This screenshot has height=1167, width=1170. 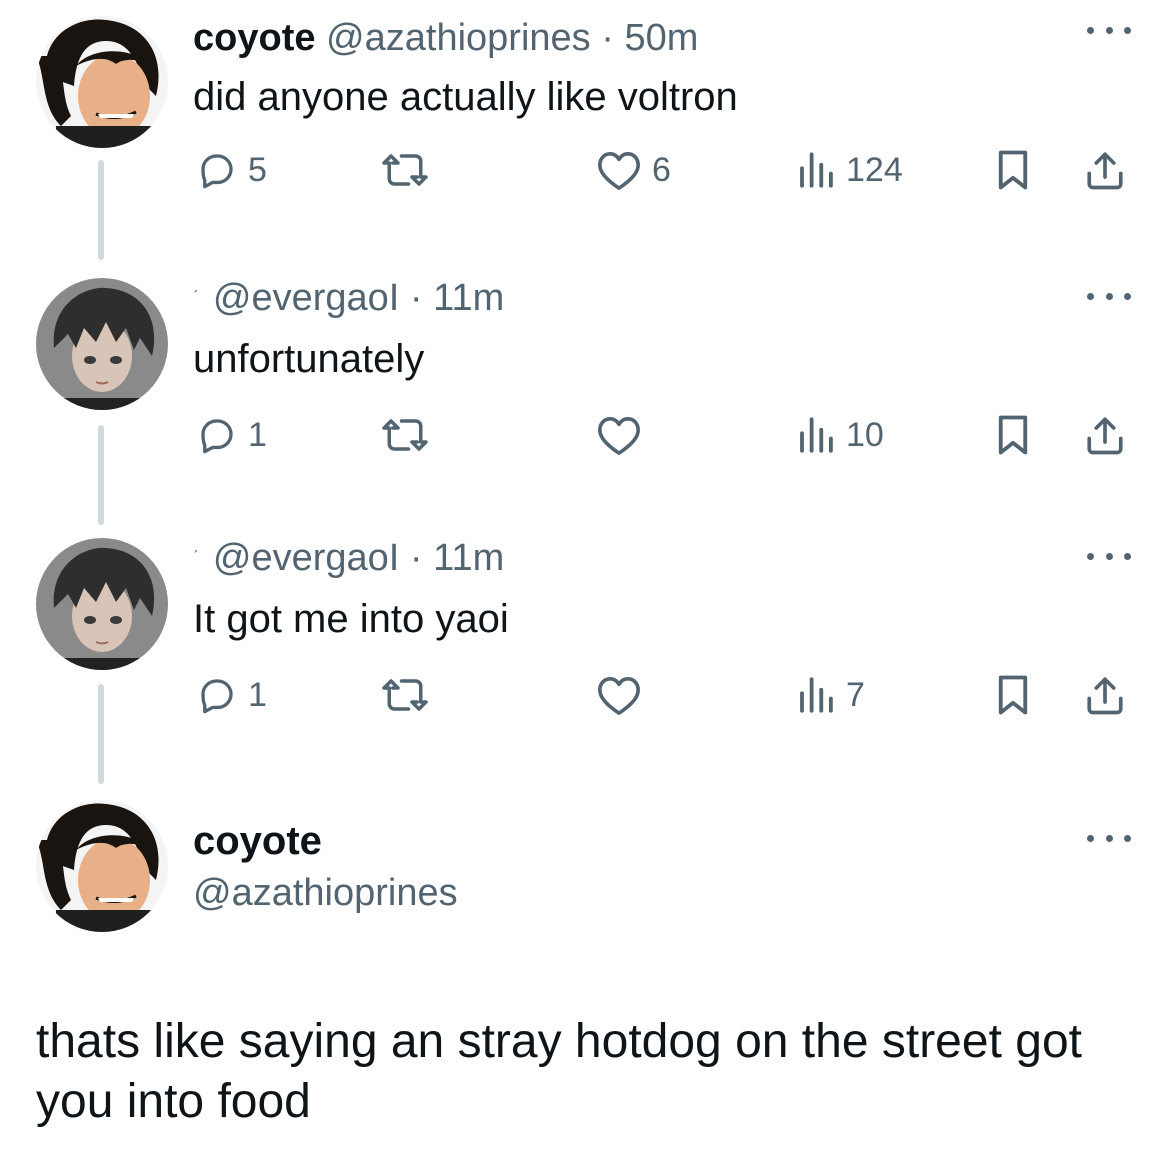 What do you see at coordinates (309, 359) in the screenshot?
I see `tweet-text: unfortunately` at bounding box center [309, 359].